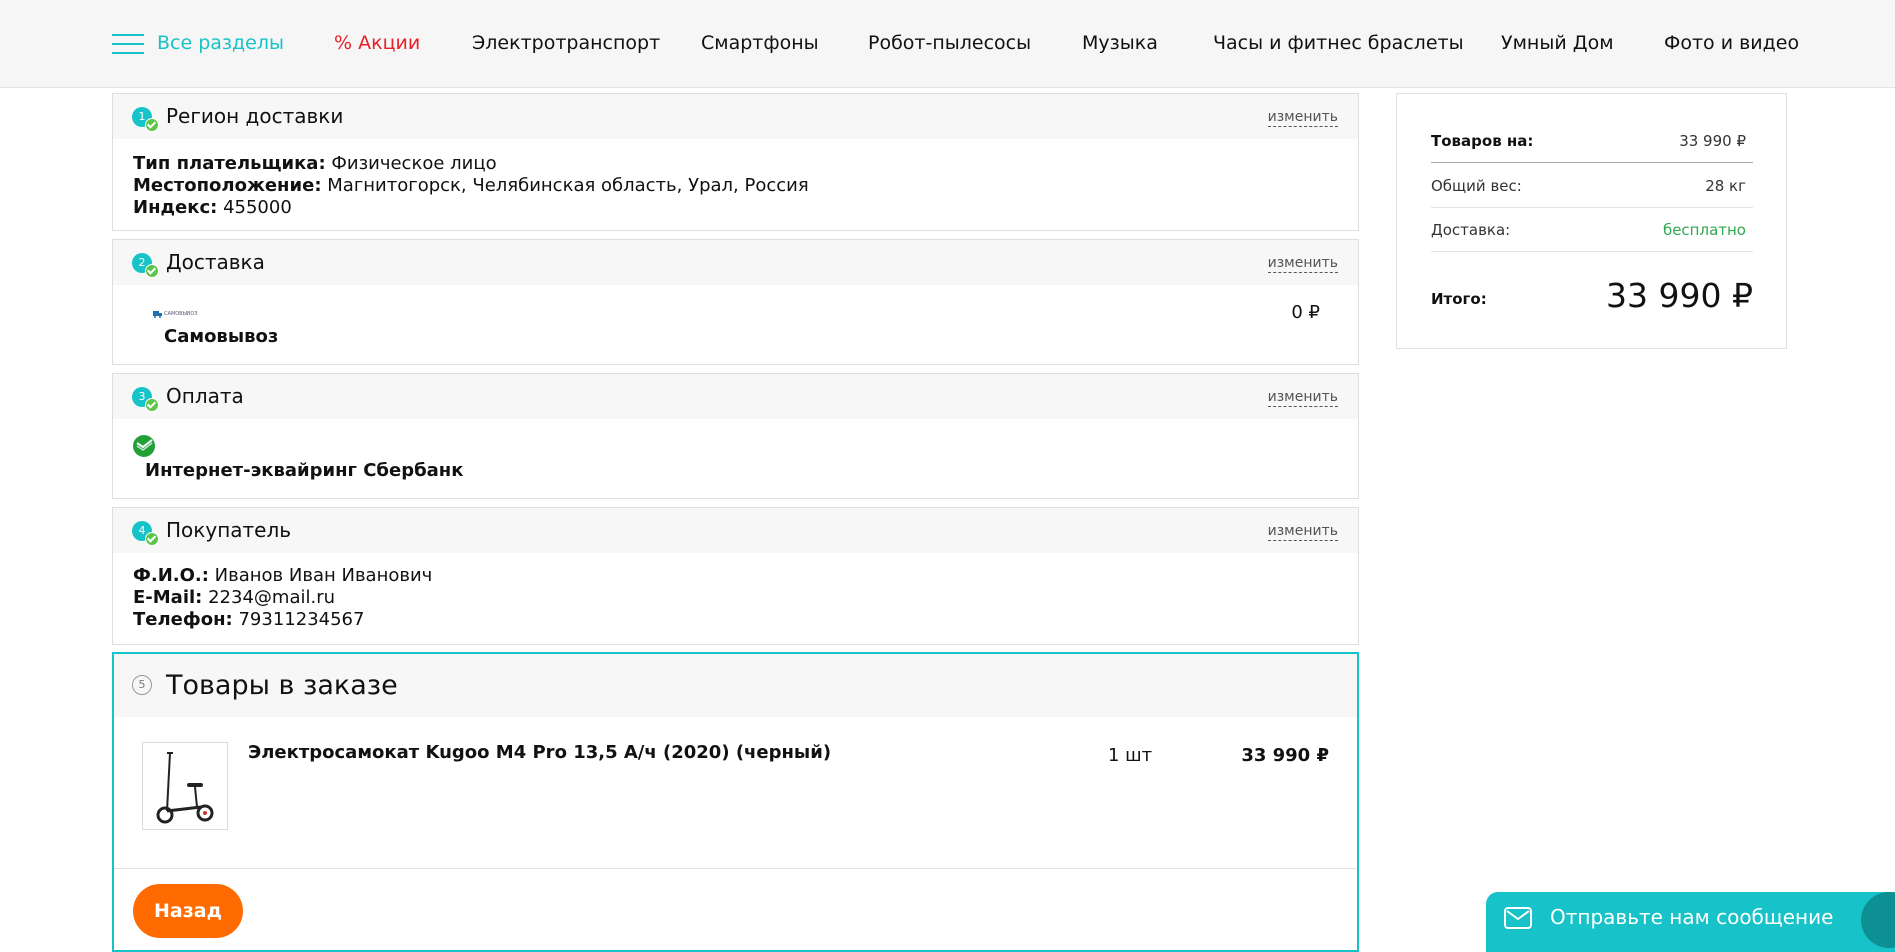  I want to click on chat-corner-decoration, so click(1878, 920).